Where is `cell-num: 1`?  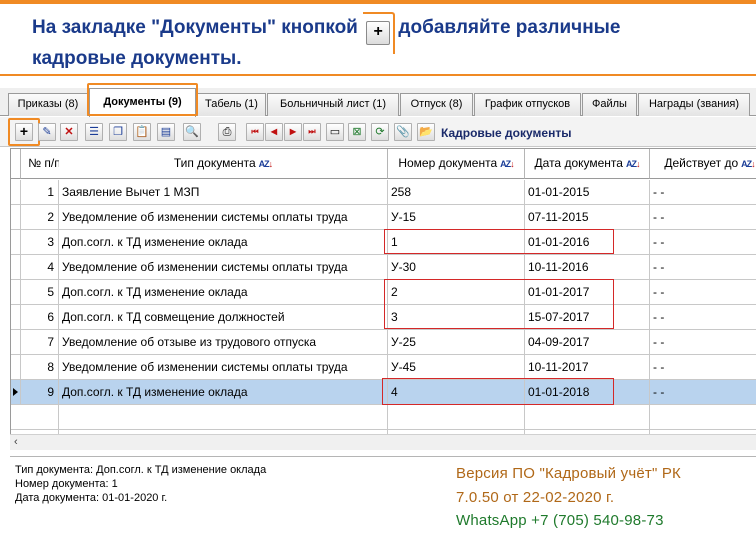 cell-num: 1 is located at coordinates (40, 192).